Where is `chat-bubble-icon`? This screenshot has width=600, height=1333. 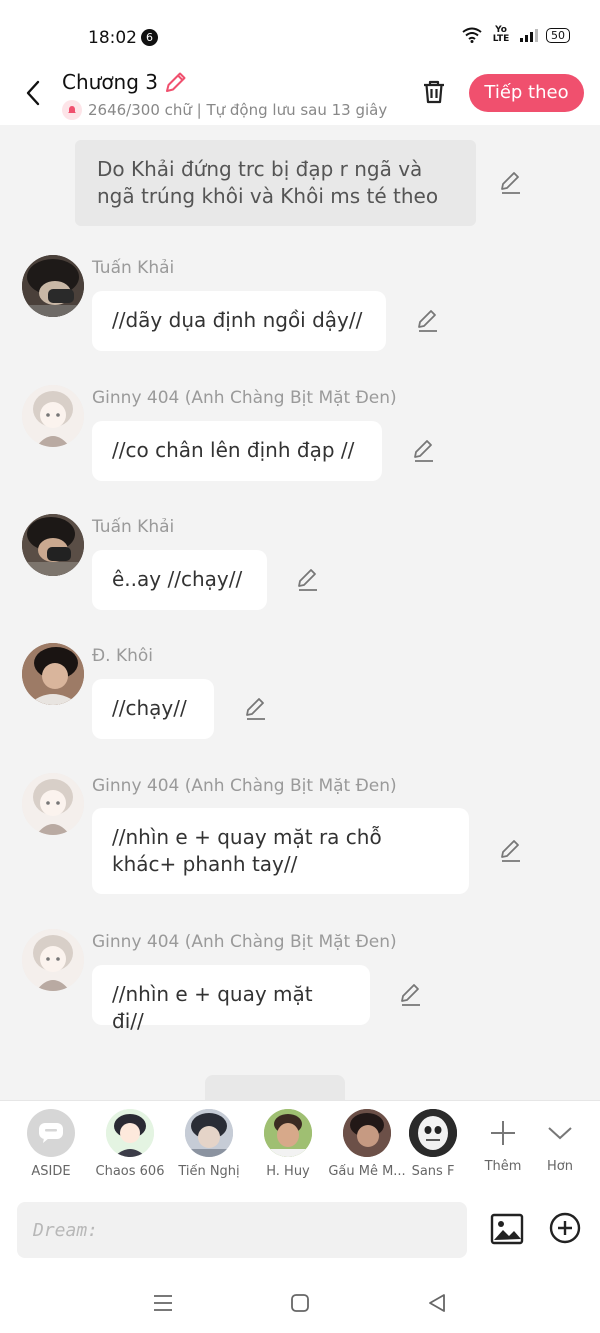
chat-bubble-icon is located at coordinates (51, 1133).